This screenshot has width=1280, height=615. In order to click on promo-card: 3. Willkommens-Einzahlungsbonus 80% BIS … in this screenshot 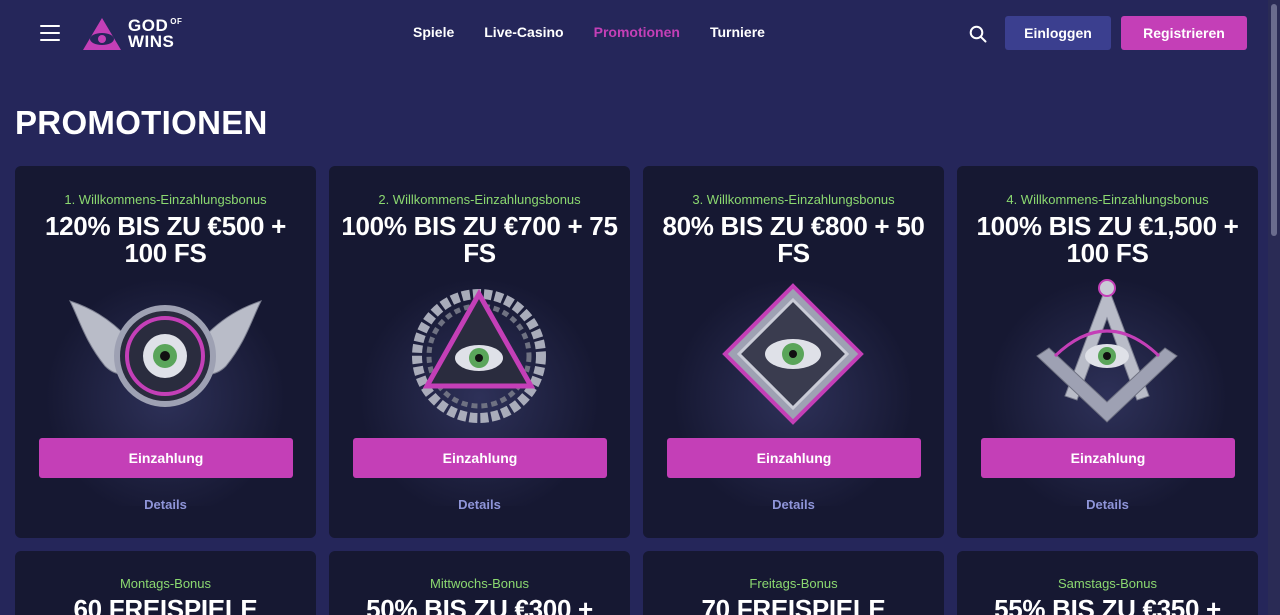, I will do `click(793, 352)`.